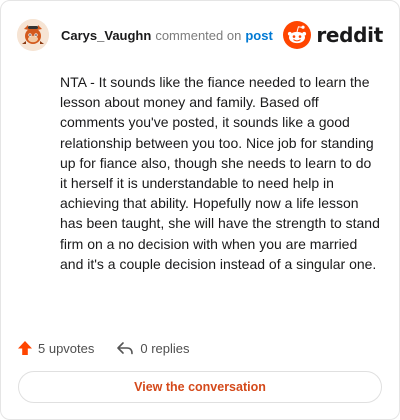 The width and height of the screenshot is (400, 420). I want to click on post-link: post, so click(258, 35).